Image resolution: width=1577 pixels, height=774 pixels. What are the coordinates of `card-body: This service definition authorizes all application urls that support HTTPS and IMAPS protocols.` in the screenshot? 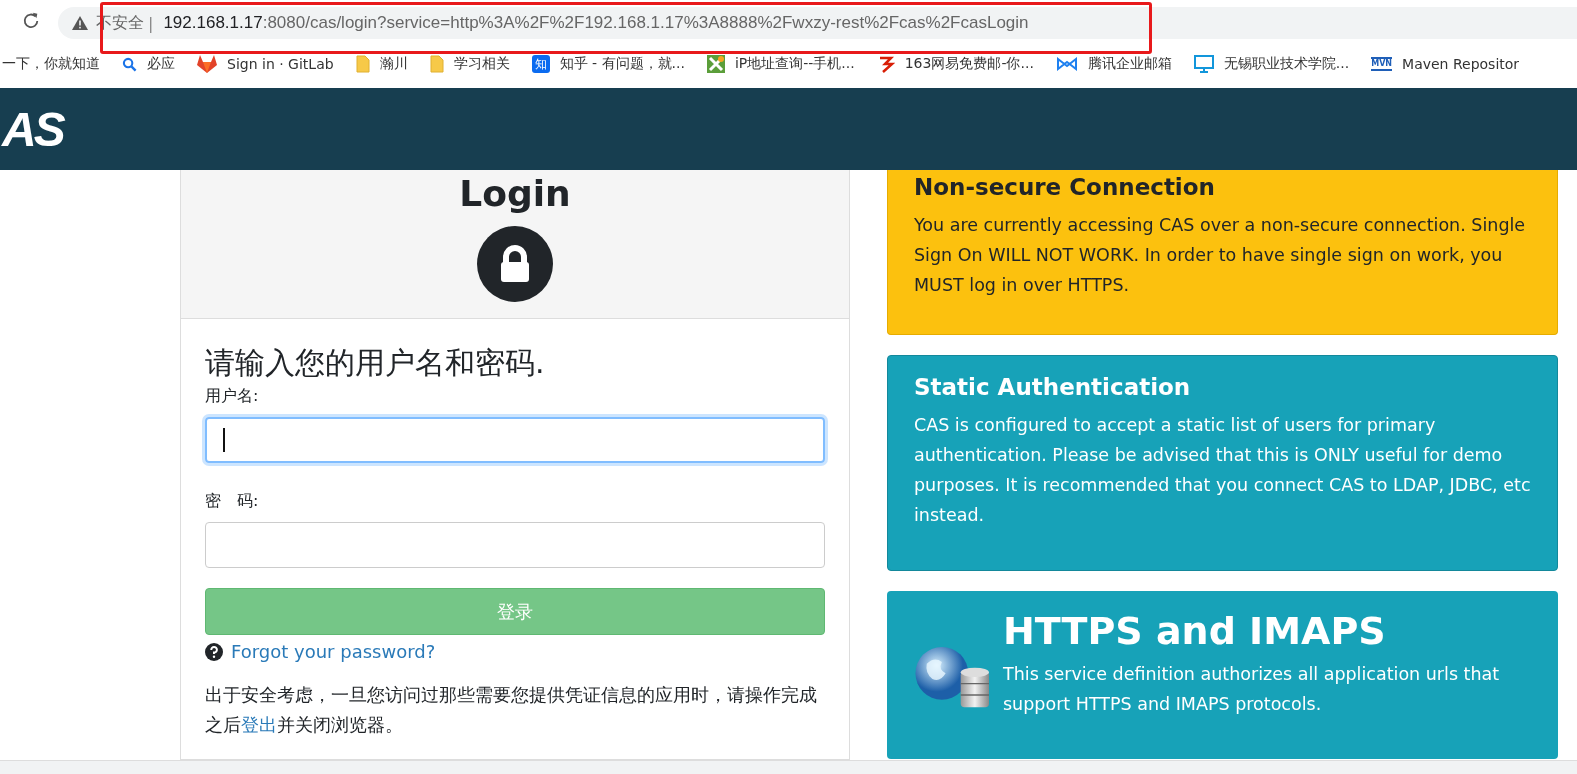 It's located at (1252, 689).